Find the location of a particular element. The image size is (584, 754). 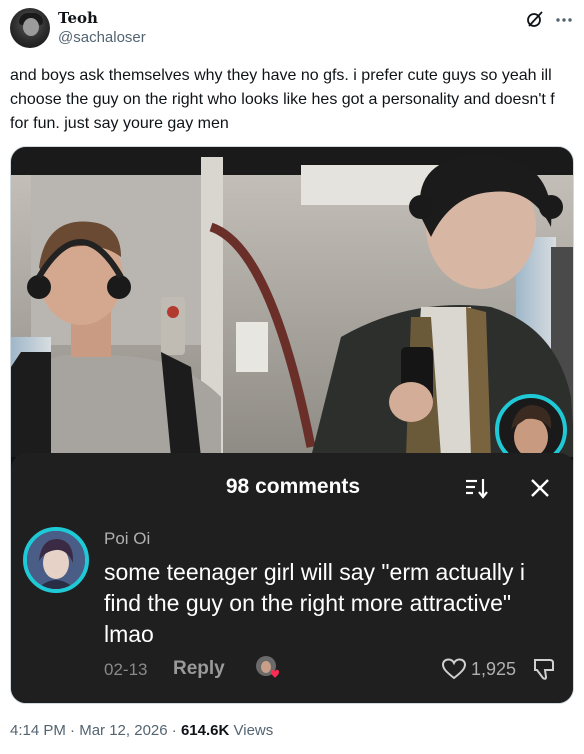

tweet-time: 4:14 PM is located at coordinates (38, 730).